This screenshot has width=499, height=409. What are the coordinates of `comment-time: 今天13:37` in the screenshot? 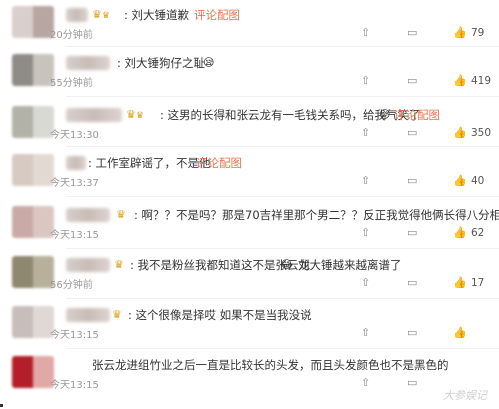 It's located at (74, 183).